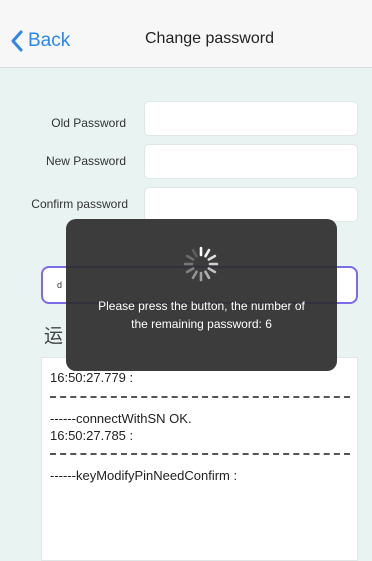 The height and width of the screenshot is (561, 372). What do you see at coordinates (251, 118) in the screenshot?
I see `old-password-input` at bounding box center [251, 118].